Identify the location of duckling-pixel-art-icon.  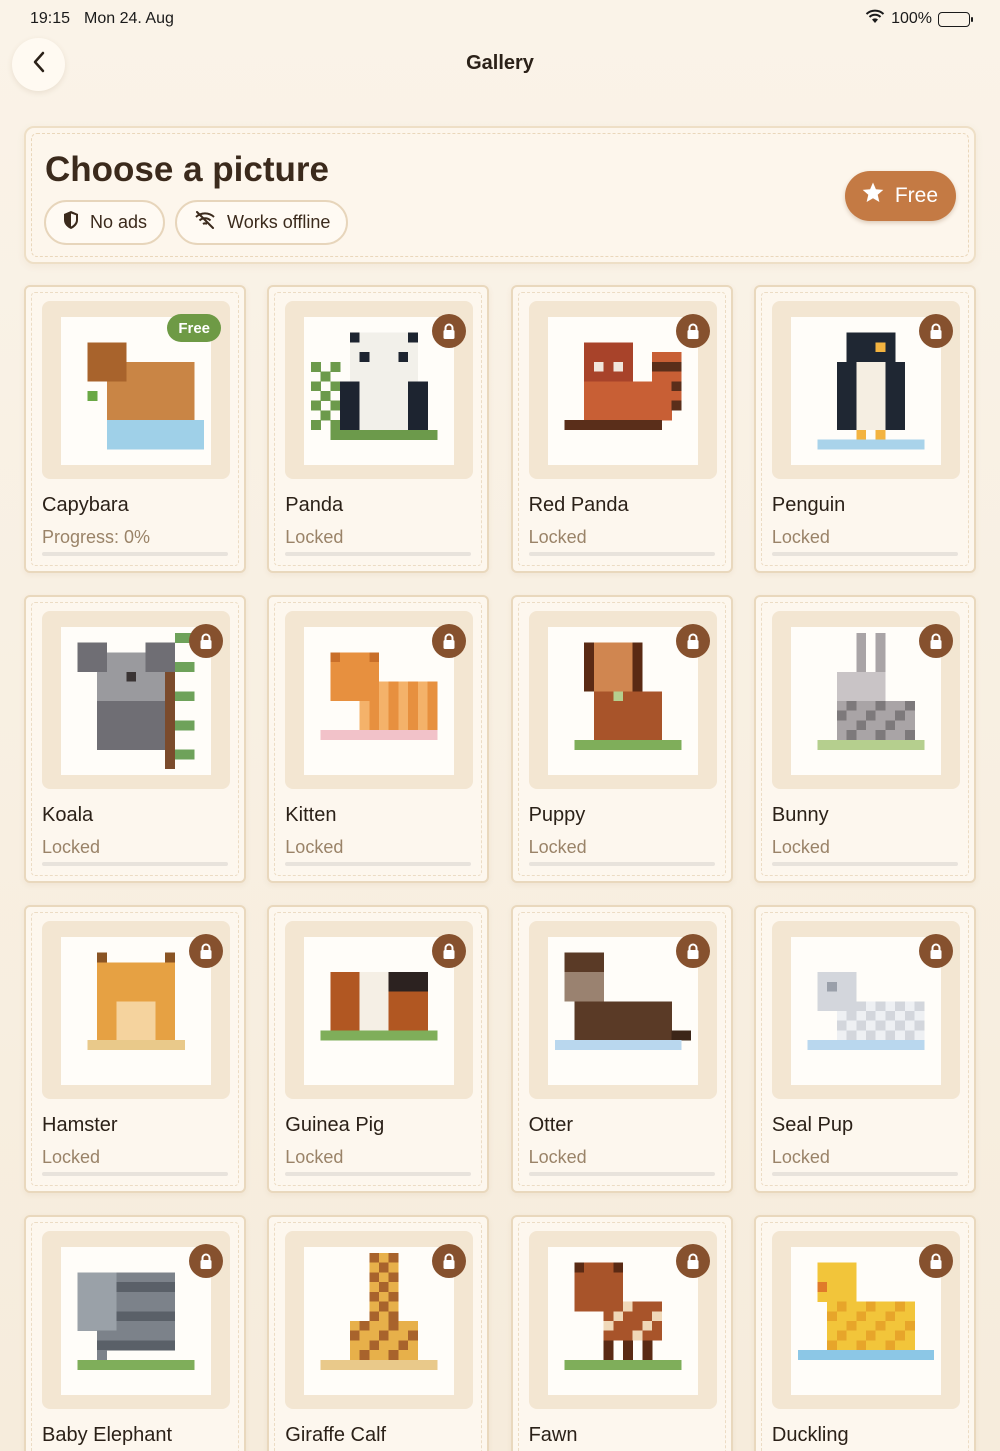
(865, 1321).